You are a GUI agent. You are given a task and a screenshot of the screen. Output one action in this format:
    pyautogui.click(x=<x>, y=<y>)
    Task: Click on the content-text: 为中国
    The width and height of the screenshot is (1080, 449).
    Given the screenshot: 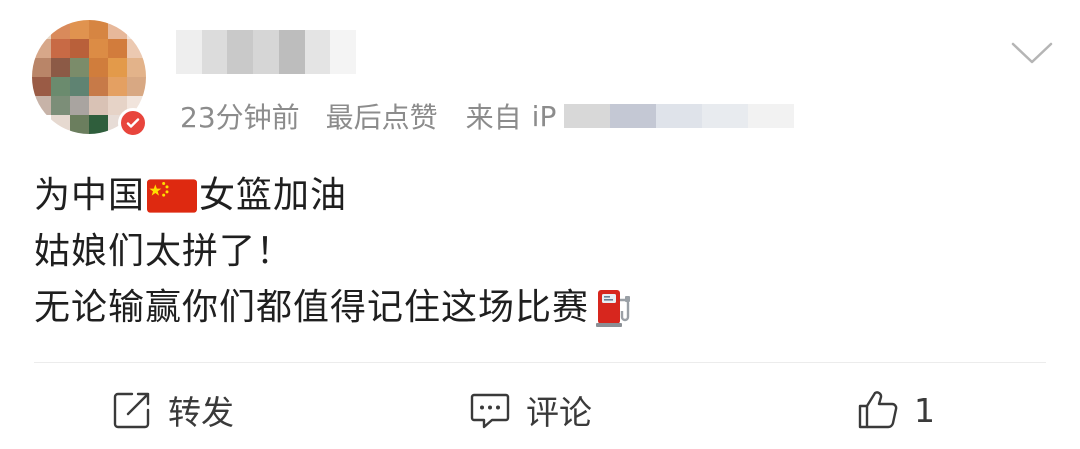 What is the action you would take?
    pyautogui.click(x=90, y=195)
    